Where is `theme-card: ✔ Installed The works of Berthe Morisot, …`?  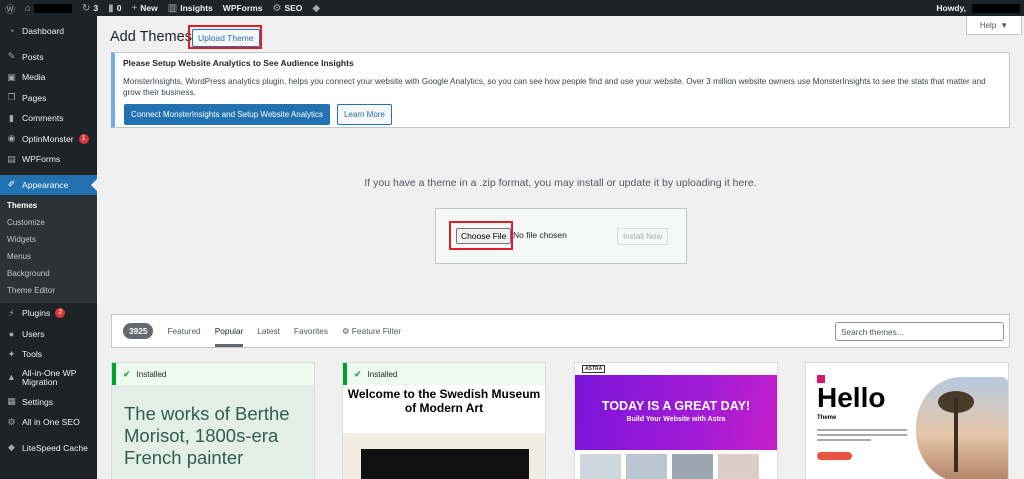 theme-card: ✔ Installed The works of Berthe Morisot, … is located at coordinates (213, 420).